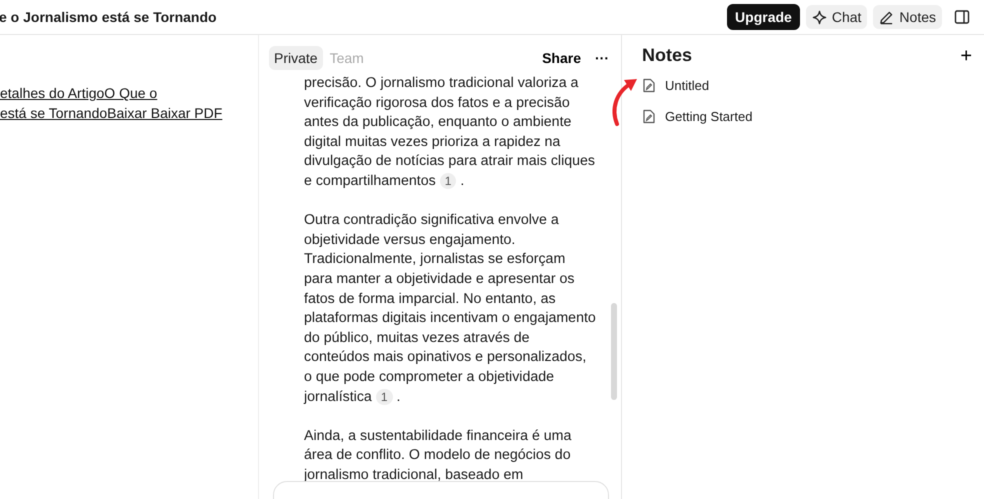 The image size is (984, 499). What do you see at coordinates (450, 132) in the screenshot?
I see `paragraph: precisão. O jornalismo tradicional valoriza a verificação rigorosa dos fatos e a precisão antes da publicação, enquanto o ambiente digital muitas vezes prioriza a rapidez na divulgação de notícias para atrair mais cliques e compartilhamentos 1 .` at bounding box center [450, 132].